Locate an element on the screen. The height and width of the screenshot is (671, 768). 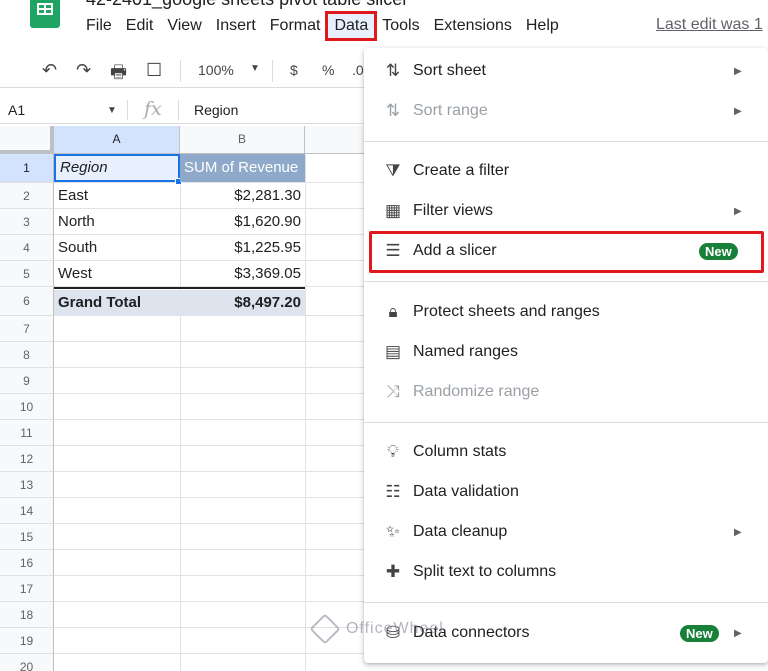
pivot-header-revenue: SUM of Revenue is located at coordinates (242, 168).